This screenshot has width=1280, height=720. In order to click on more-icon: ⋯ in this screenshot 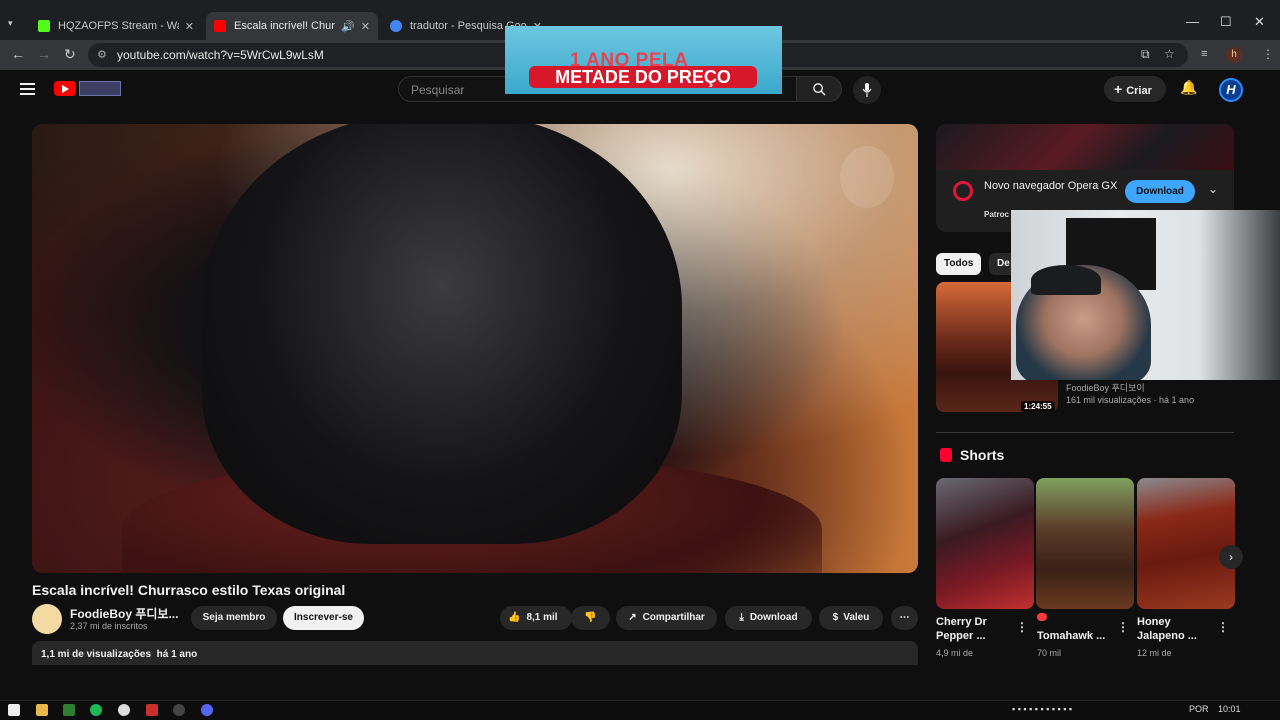, I will do `click(904, 617)`.